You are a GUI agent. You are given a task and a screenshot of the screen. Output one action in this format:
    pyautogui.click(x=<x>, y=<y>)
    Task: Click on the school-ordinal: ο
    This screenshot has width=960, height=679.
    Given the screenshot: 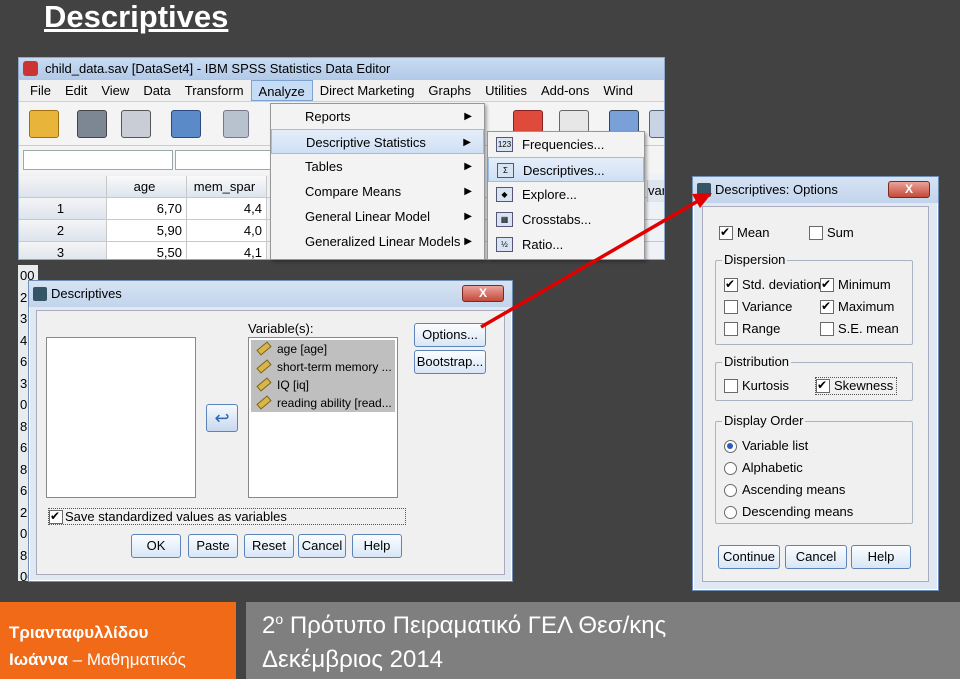 What is the action you would take?
    pyautogui.click(x=279, y=619)
    